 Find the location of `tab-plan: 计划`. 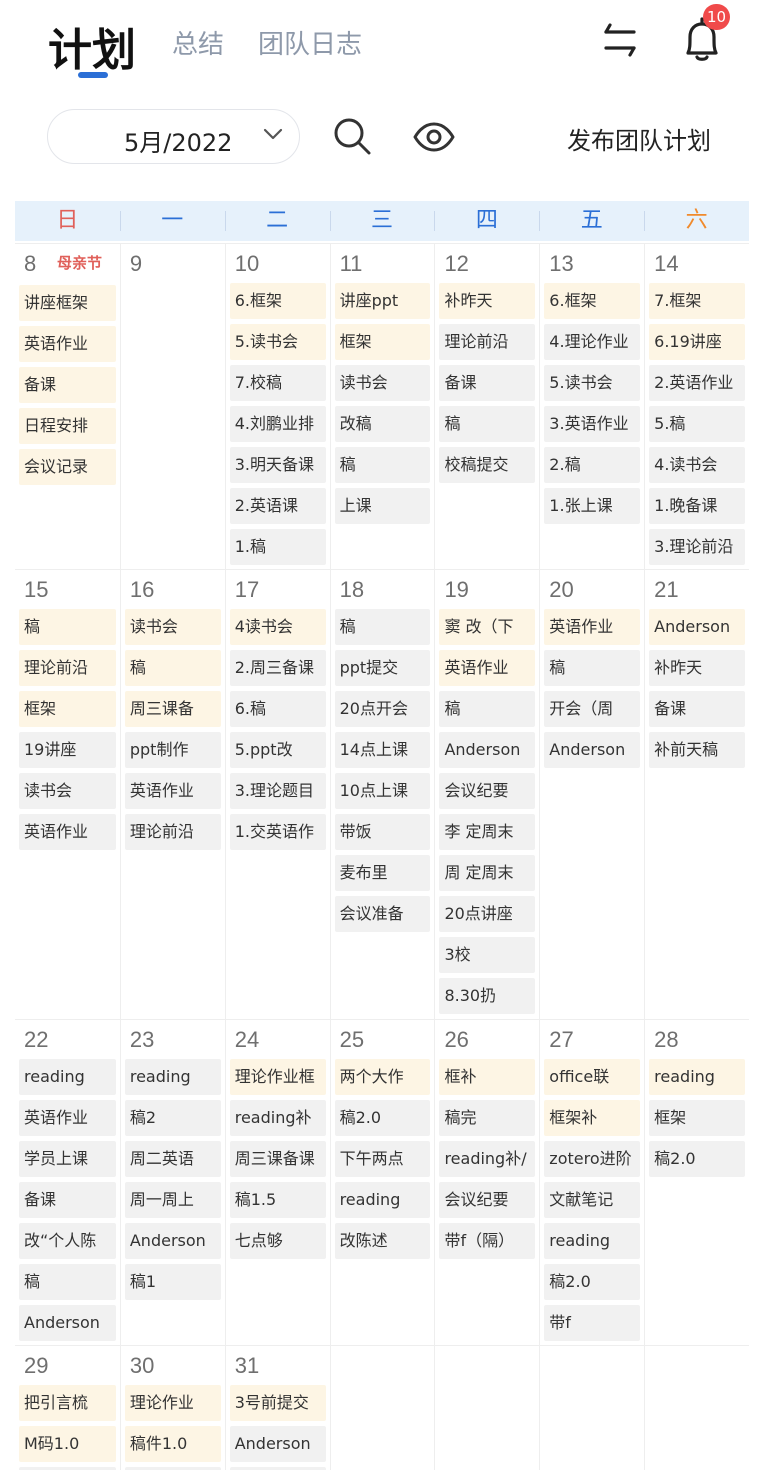

tab-plan: 计划 is located at coordinates (92, 46).